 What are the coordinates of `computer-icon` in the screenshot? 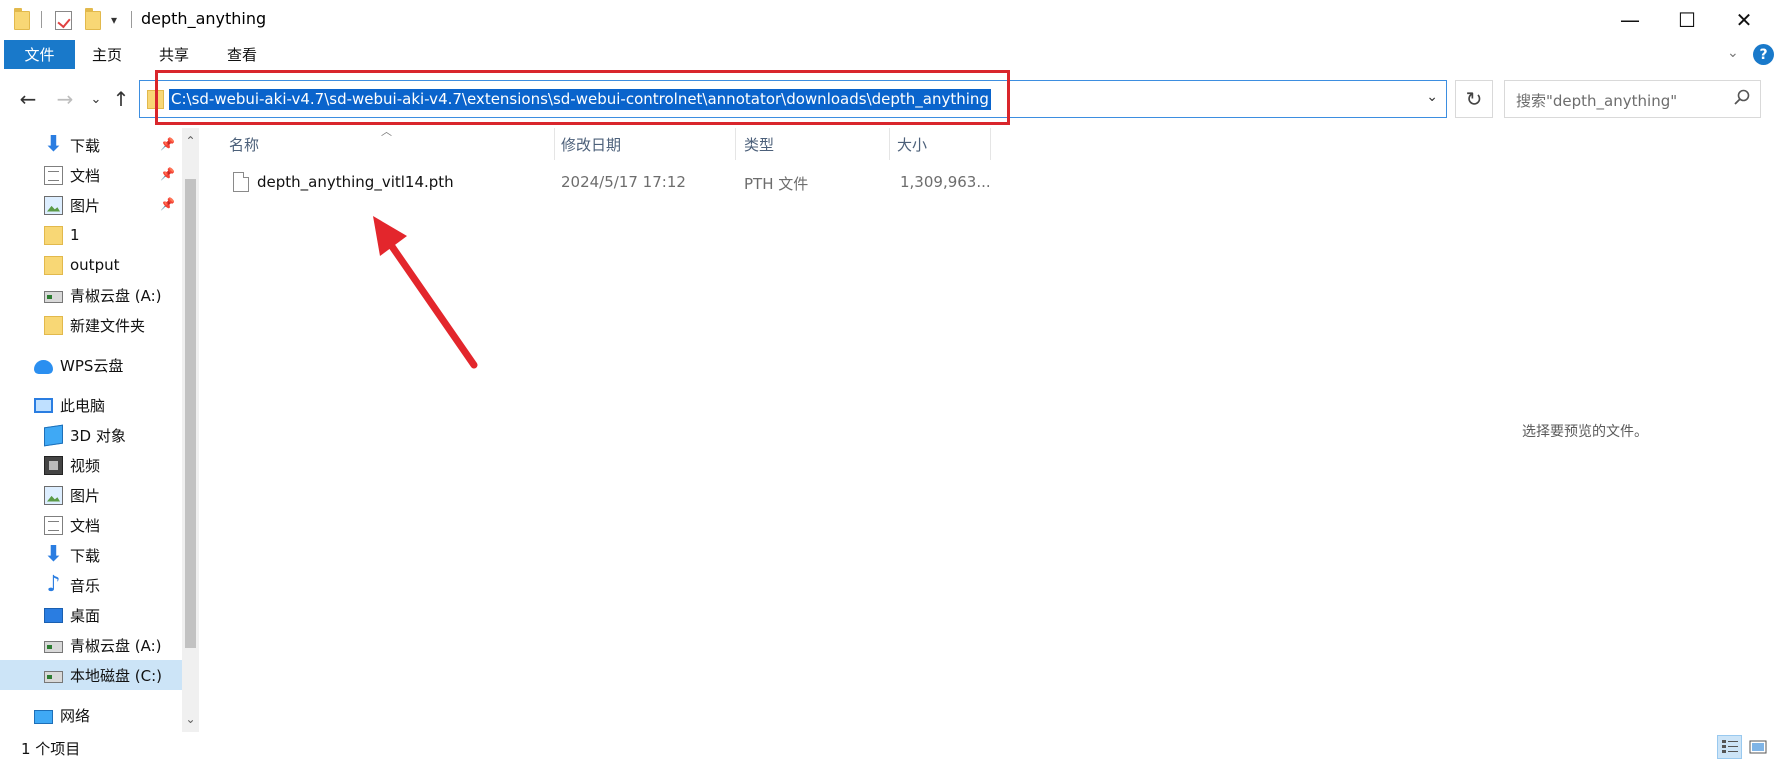 It's located at (43, 405).